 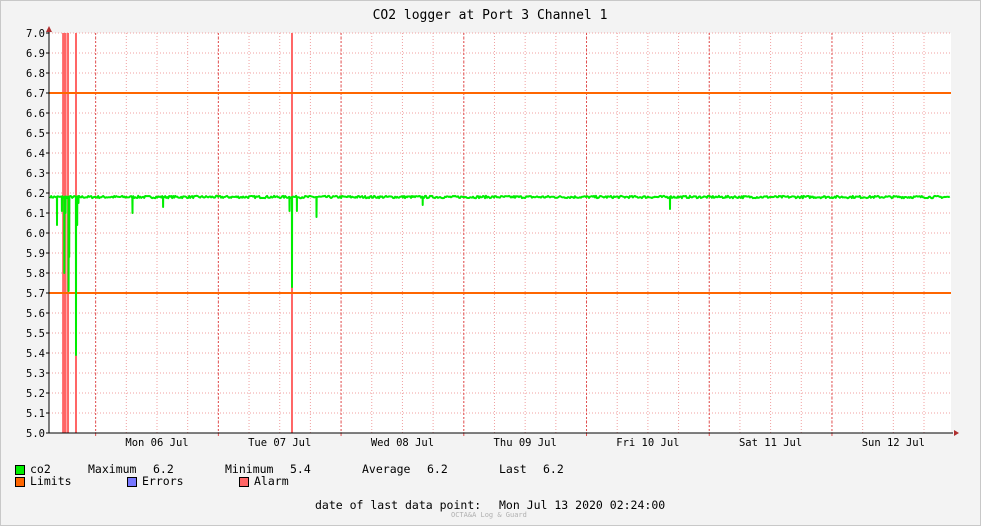 I want to click on chart-title: CO2 logger at Port 3 Channel 1, so click(x=490, y=15).